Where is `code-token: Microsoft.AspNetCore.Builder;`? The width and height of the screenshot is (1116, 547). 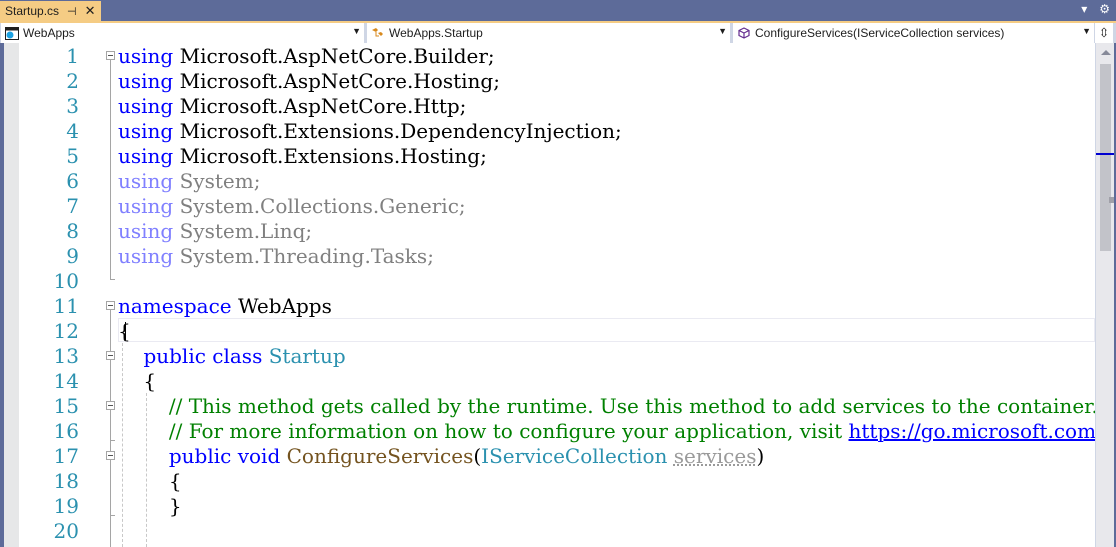
code-token: Microsoft.AspNetCore.Builder; is located at coordinates (334, 56).